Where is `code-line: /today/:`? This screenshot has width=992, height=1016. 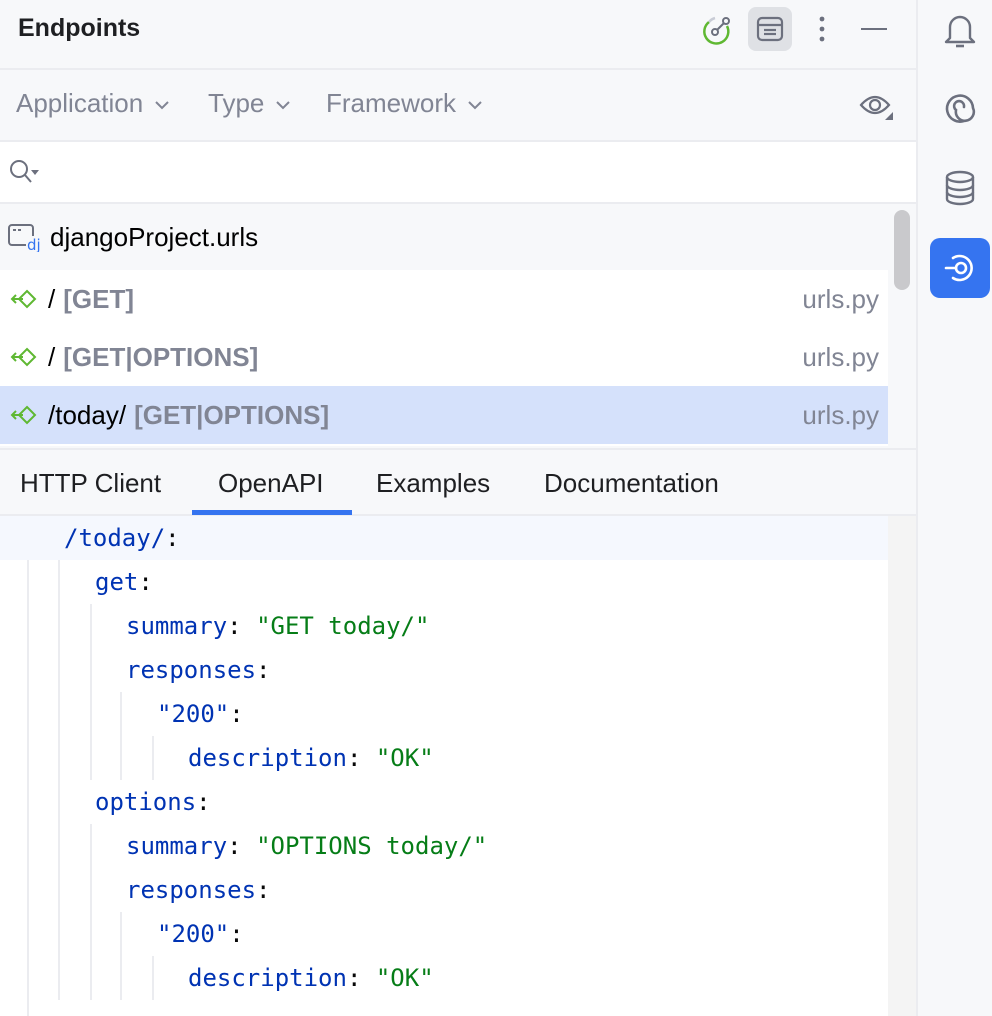
code-line: /today/: is located at coordinates (444, 538).